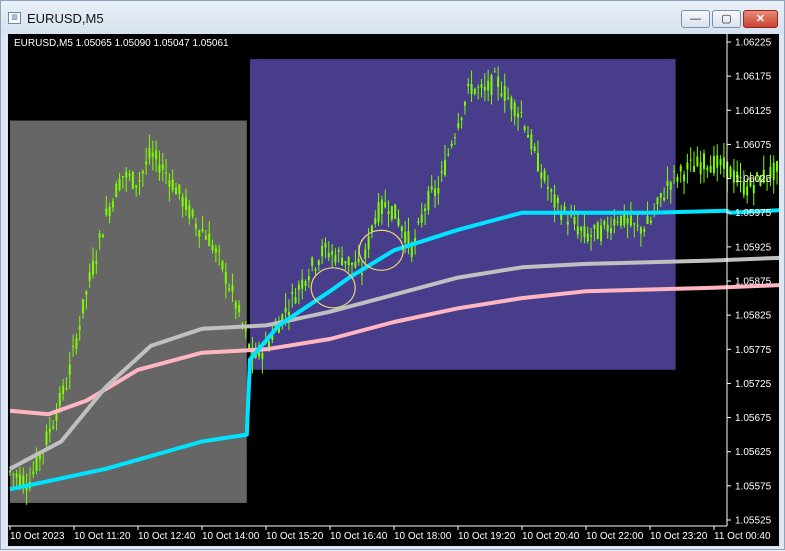 The image size is (785, 551). Describe the element at coordinates (392, 17) in the screenshot. I see `title-bar: ▥ EURUSD,M5 — ▢ ✕` at that location.